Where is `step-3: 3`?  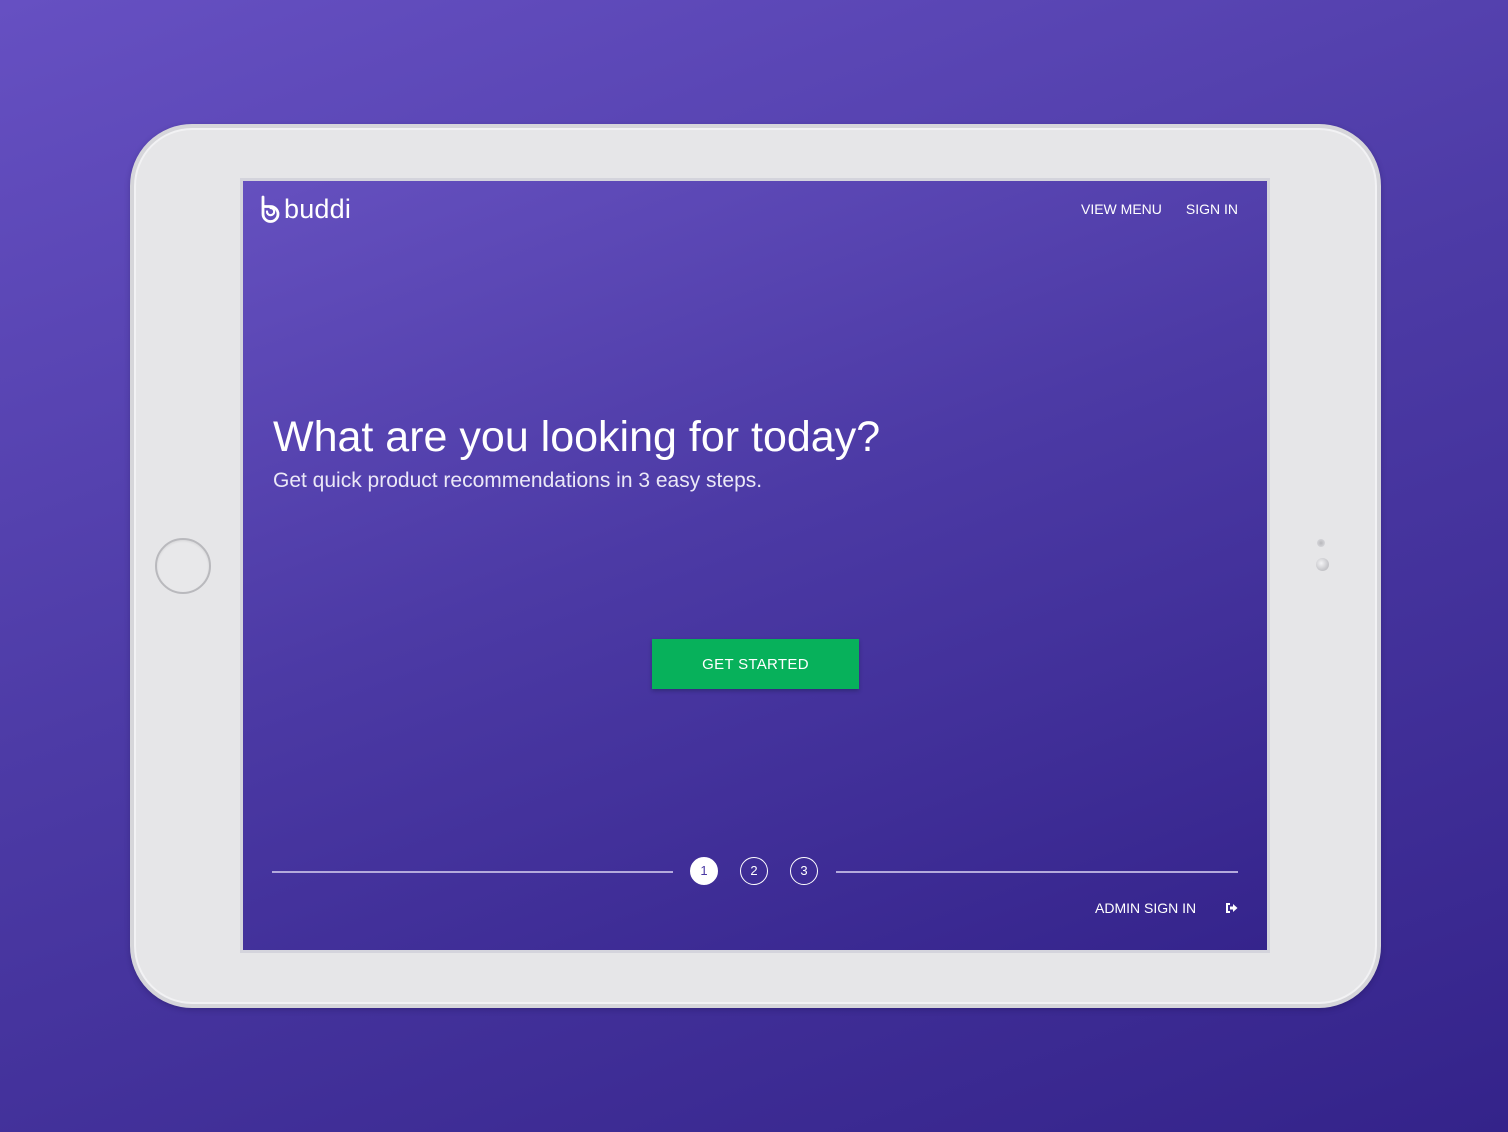
step-3: 3 is located at coordinates (804, 871).